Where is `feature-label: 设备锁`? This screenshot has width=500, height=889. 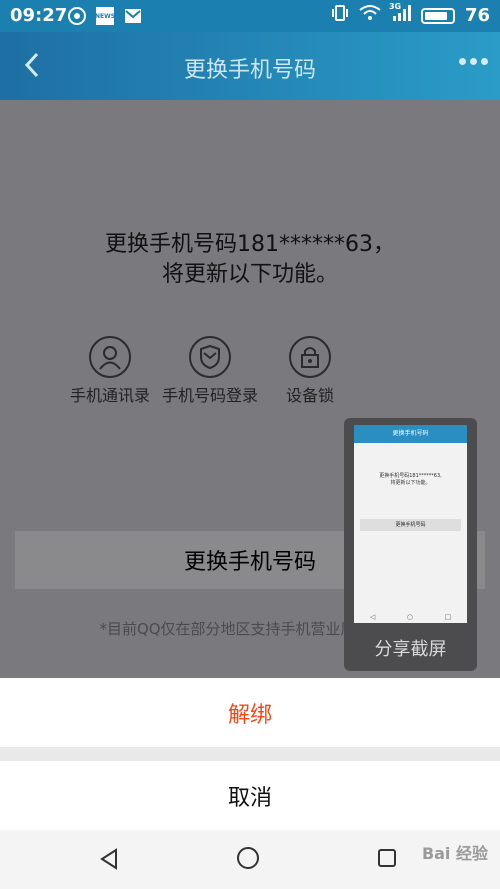
feature-label: 设备锁 is located at coordinates (309, 395).